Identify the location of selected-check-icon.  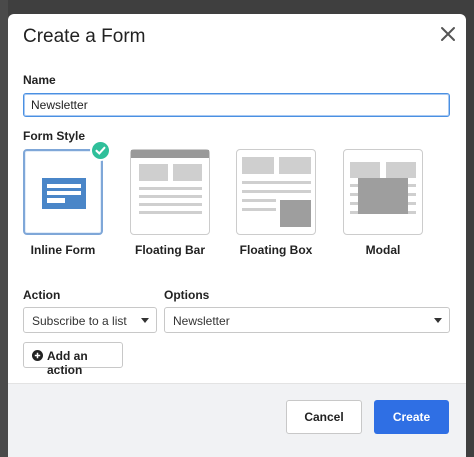
(100, 150).